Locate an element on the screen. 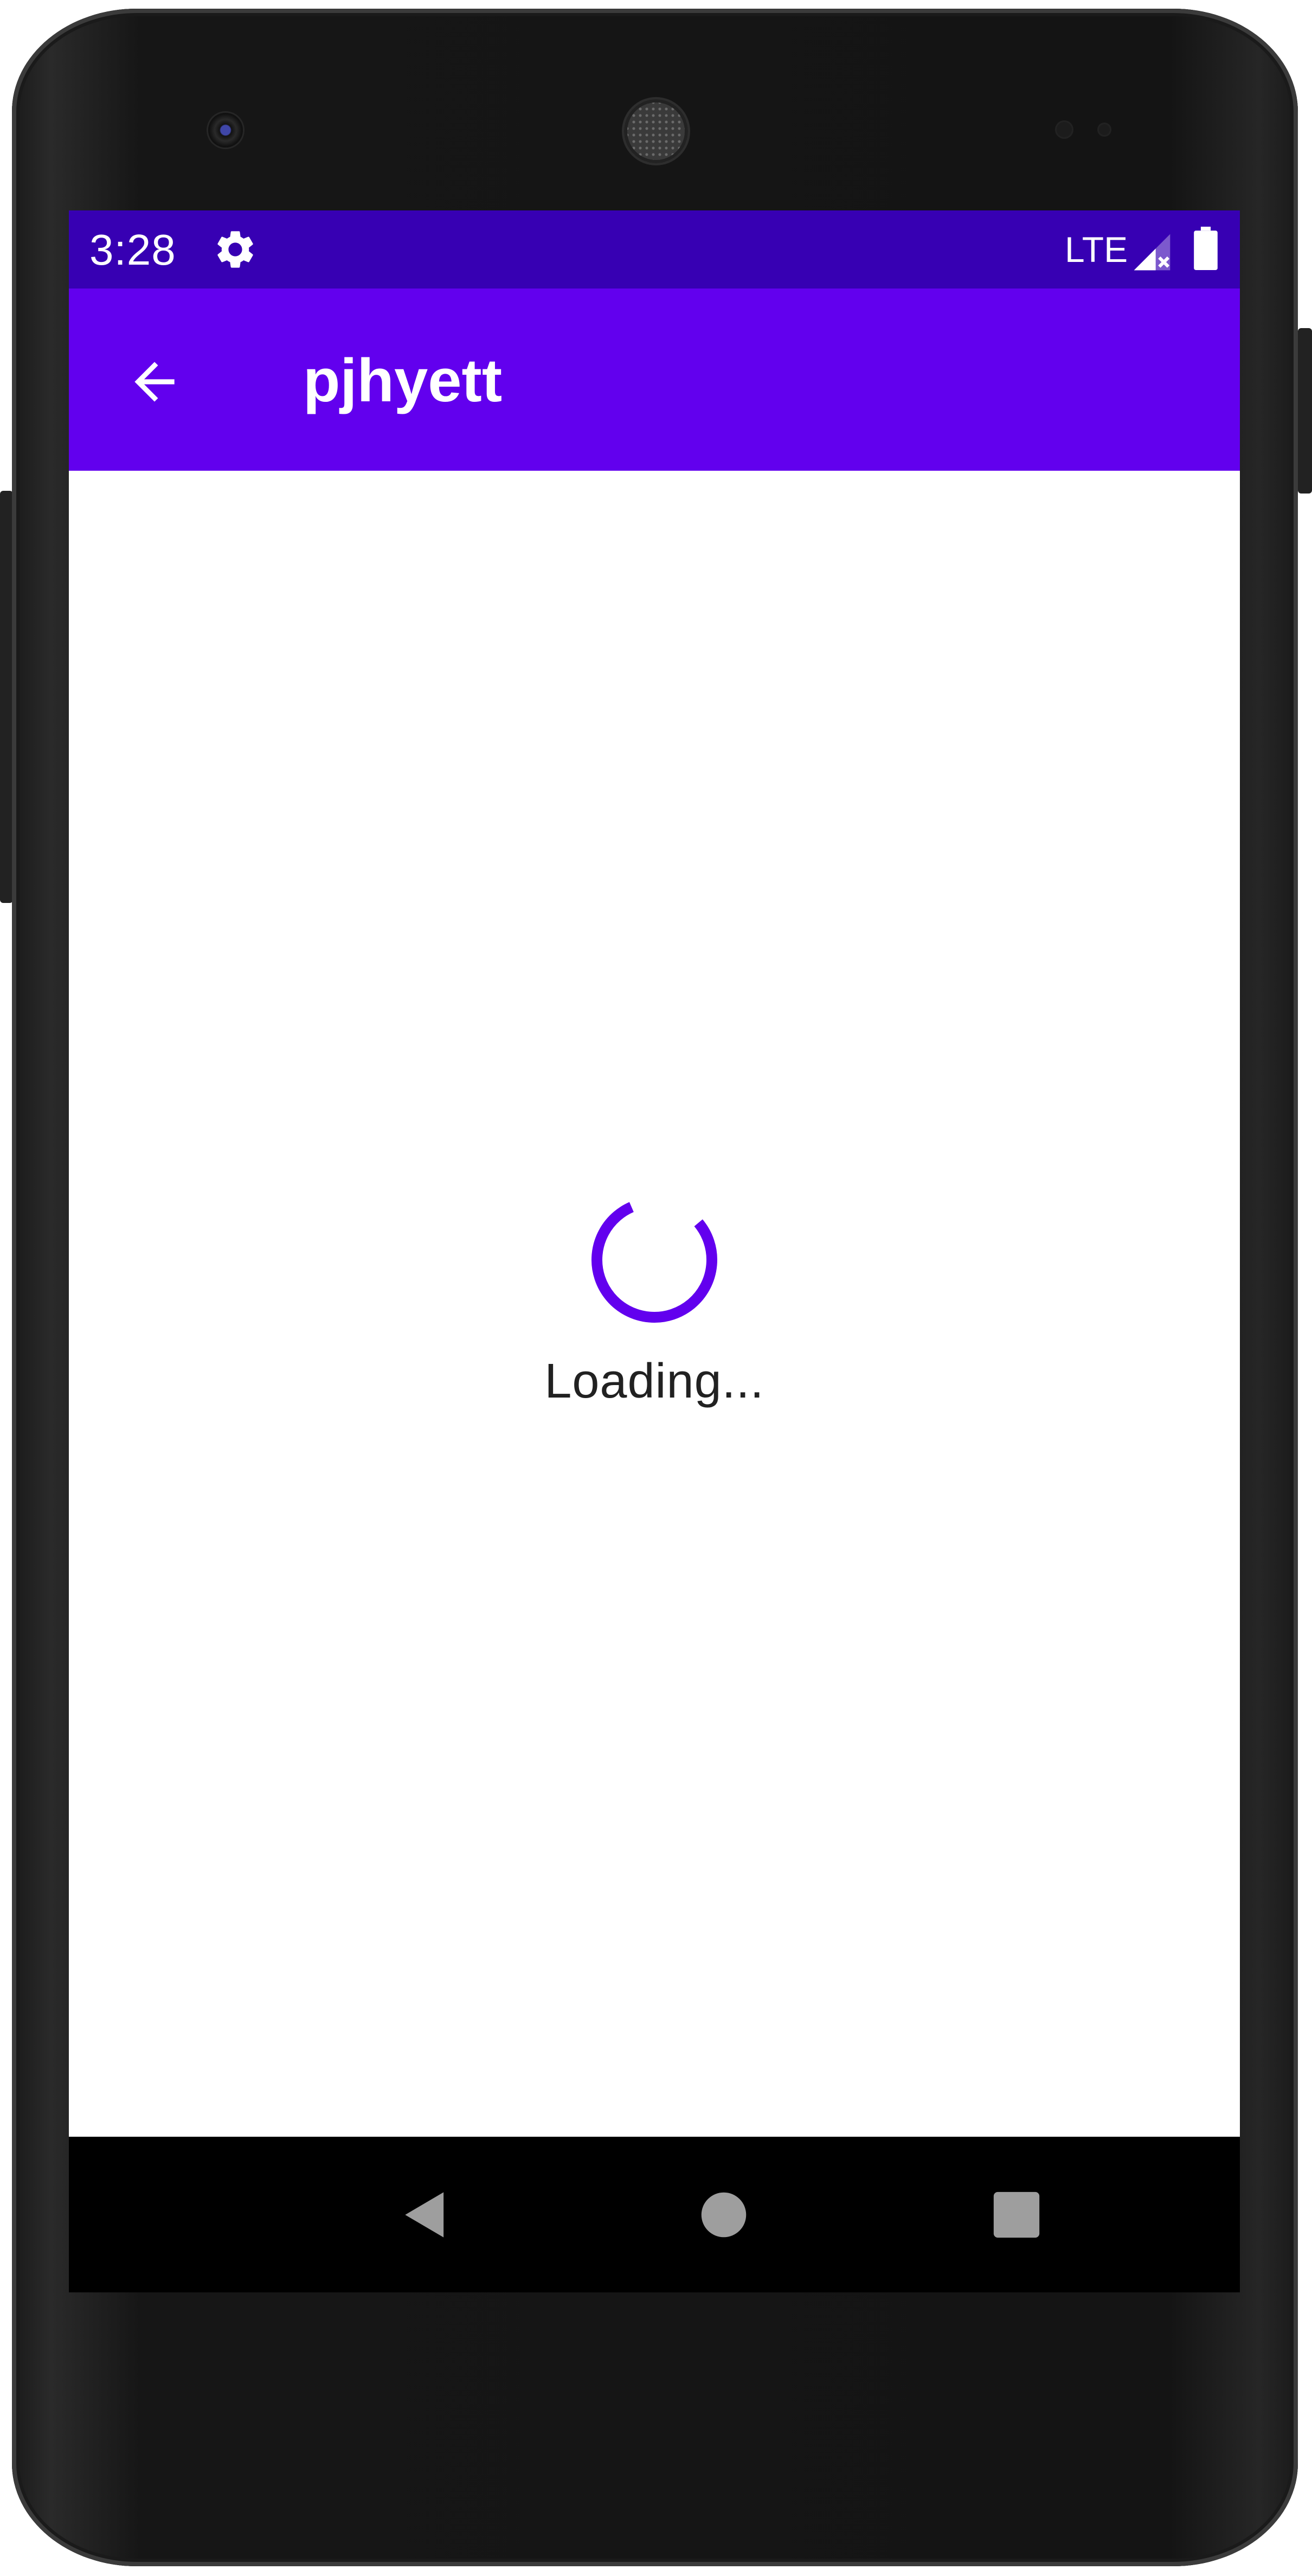  proximity-sensor is located at coordinates (1064, 129).